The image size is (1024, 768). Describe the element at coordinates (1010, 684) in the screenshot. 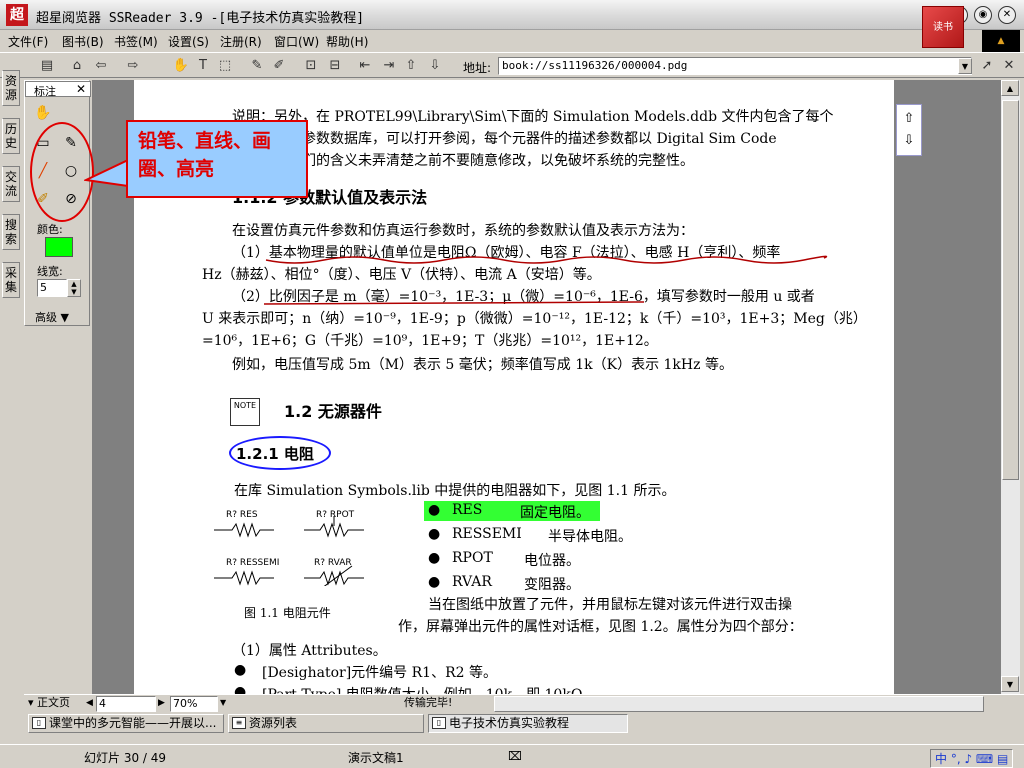

I see `scroll-down-icon: ▼` at that location.